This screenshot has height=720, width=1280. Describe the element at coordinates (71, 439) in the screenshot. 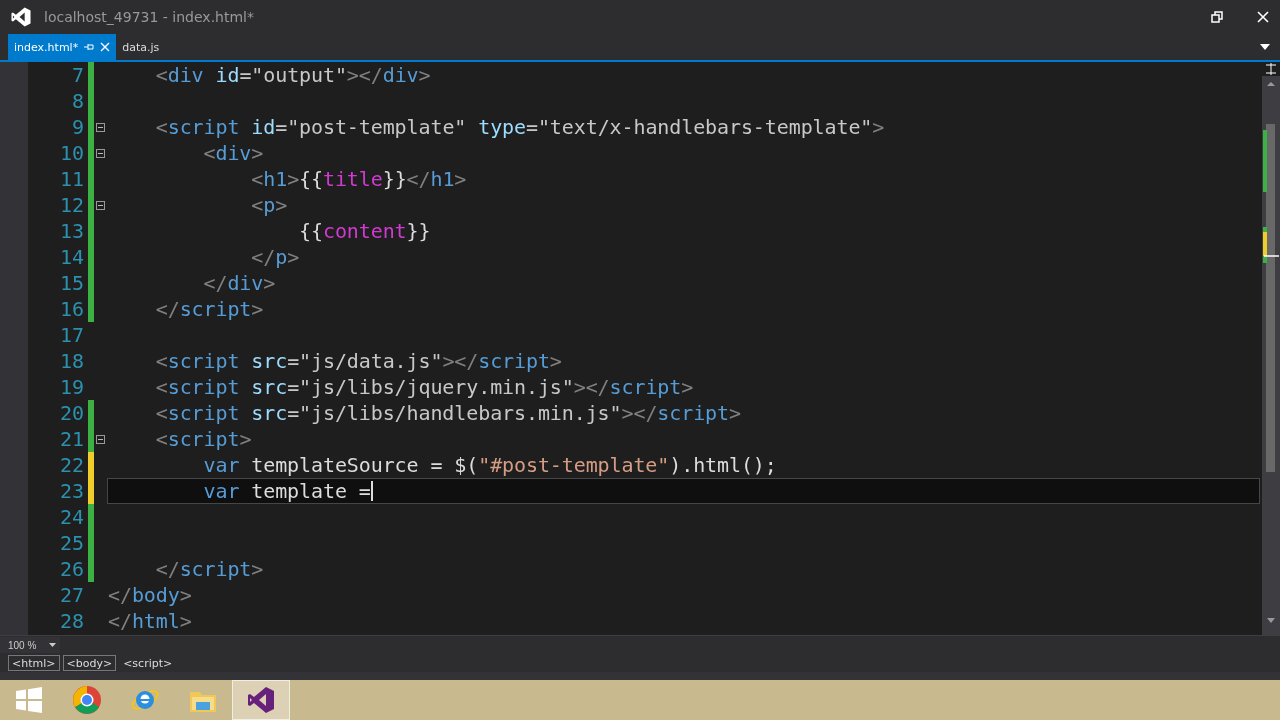

I see `line-number: 21` at that location.